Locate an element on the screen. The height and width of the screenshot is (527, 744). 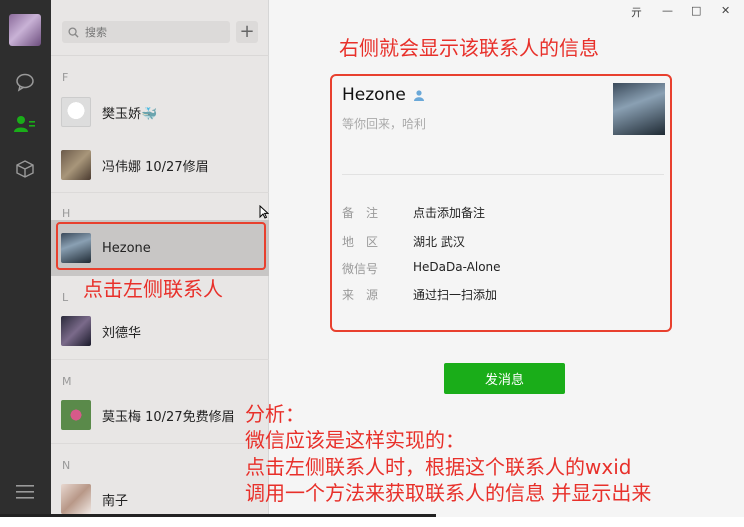
annotation-analysis-line4: 调用一个方法来获取联系人的信息 并显示出来 is located at coordinates (448, 493).